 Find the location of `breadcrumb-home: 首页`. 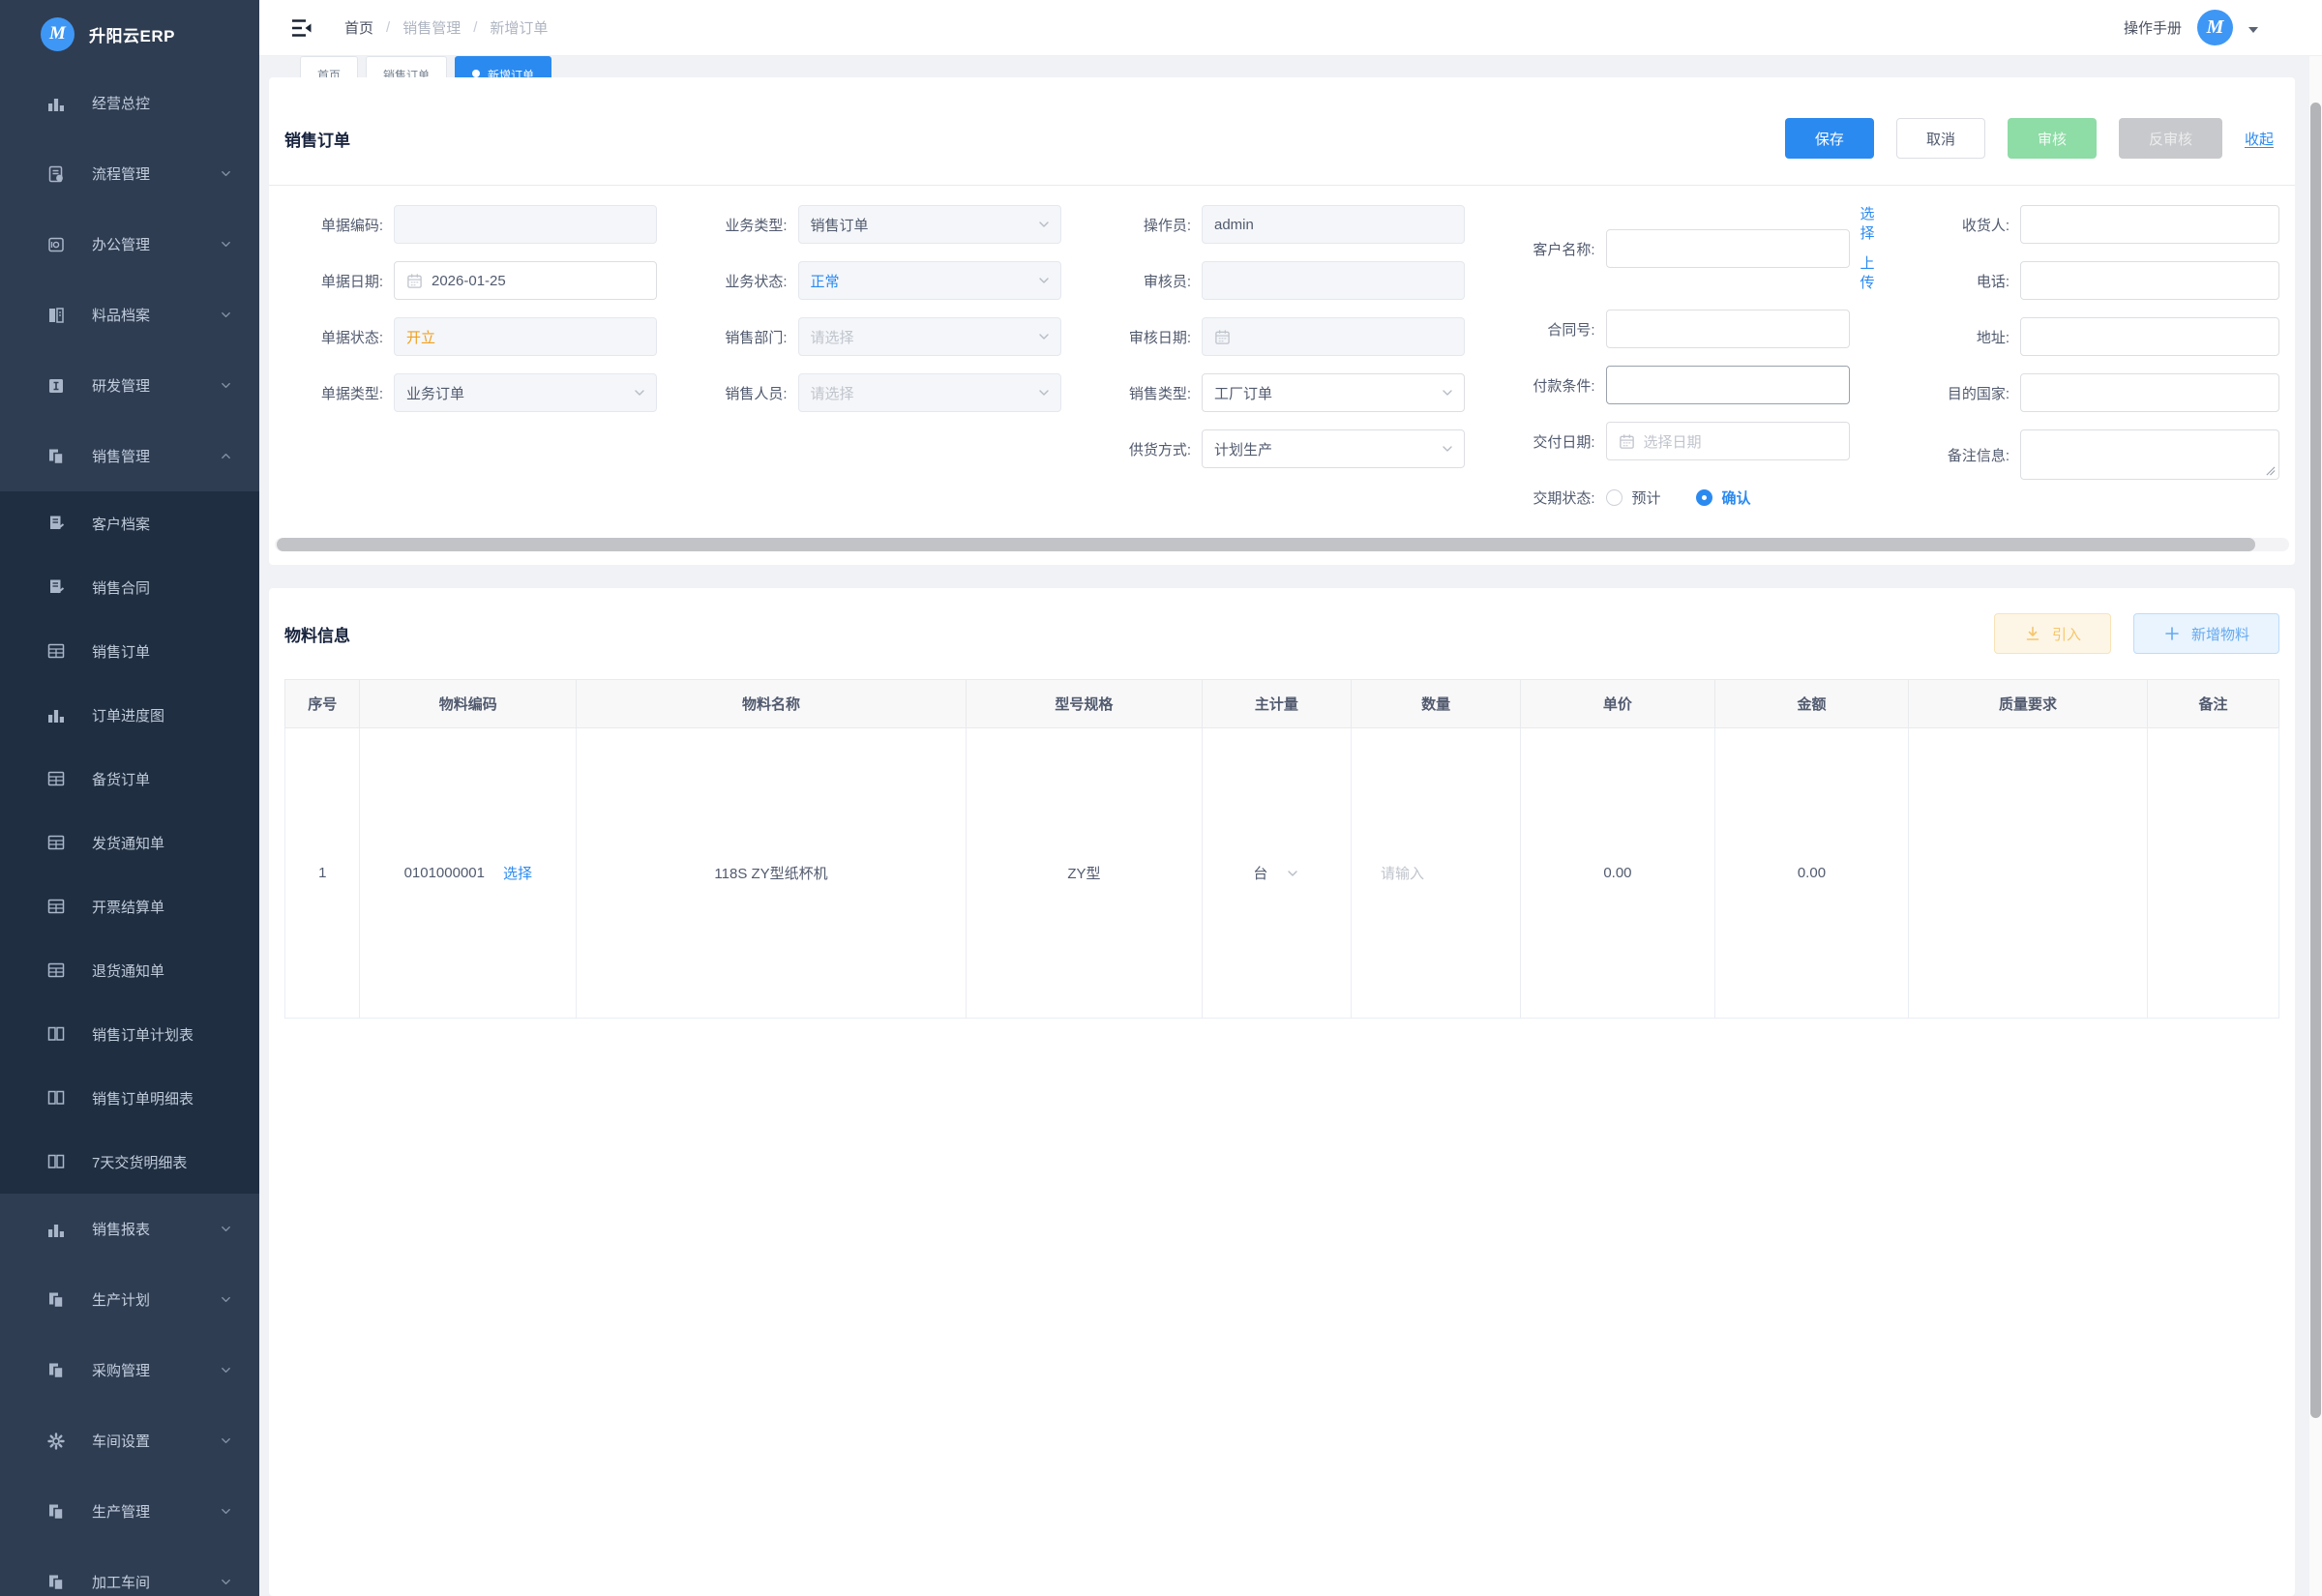

breadcrumb-home: 首页 is located at coordinates (358, 27).